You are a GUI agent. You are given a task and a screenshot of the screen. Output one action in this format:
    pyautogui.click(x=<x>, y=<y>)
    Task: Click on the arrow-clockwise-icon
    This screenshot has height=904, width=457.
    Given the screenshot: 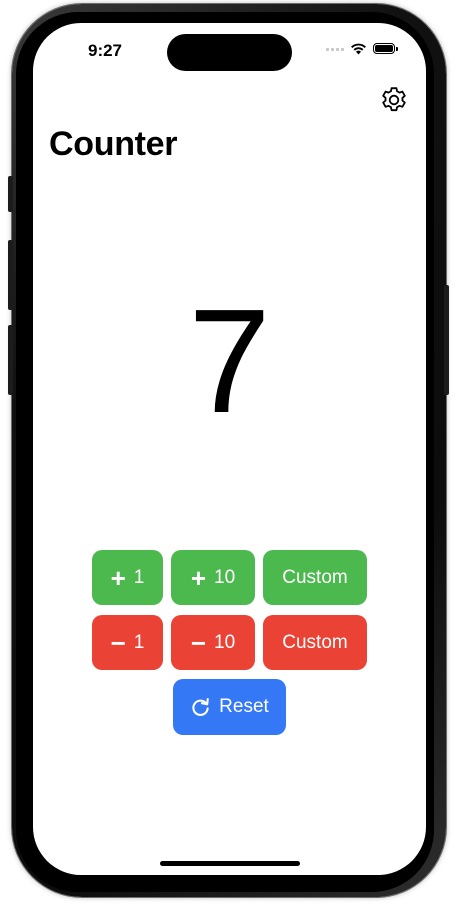 What is the action you would take?
    pyautogui.click(x=200, y=706)
    